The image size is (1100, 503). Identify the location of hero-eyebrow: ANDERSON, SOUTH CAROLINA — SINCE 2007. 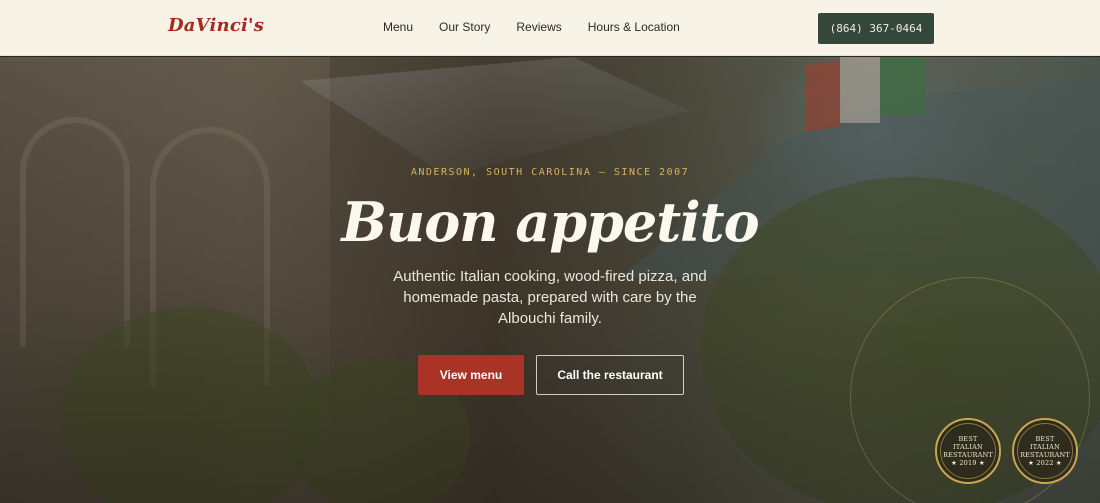
(550, 172).